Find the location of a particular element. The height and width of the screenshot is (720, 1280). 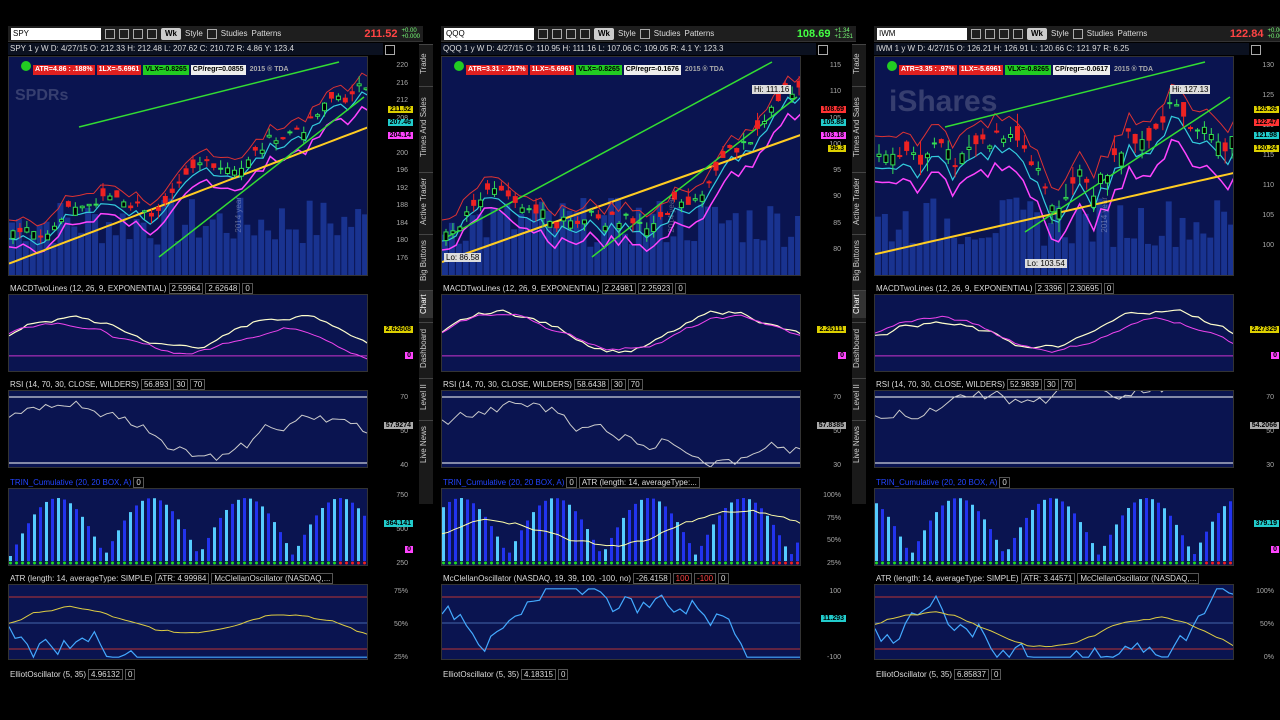

rsi-value-marker: 57.9274 is located at coordinates (398, 425).